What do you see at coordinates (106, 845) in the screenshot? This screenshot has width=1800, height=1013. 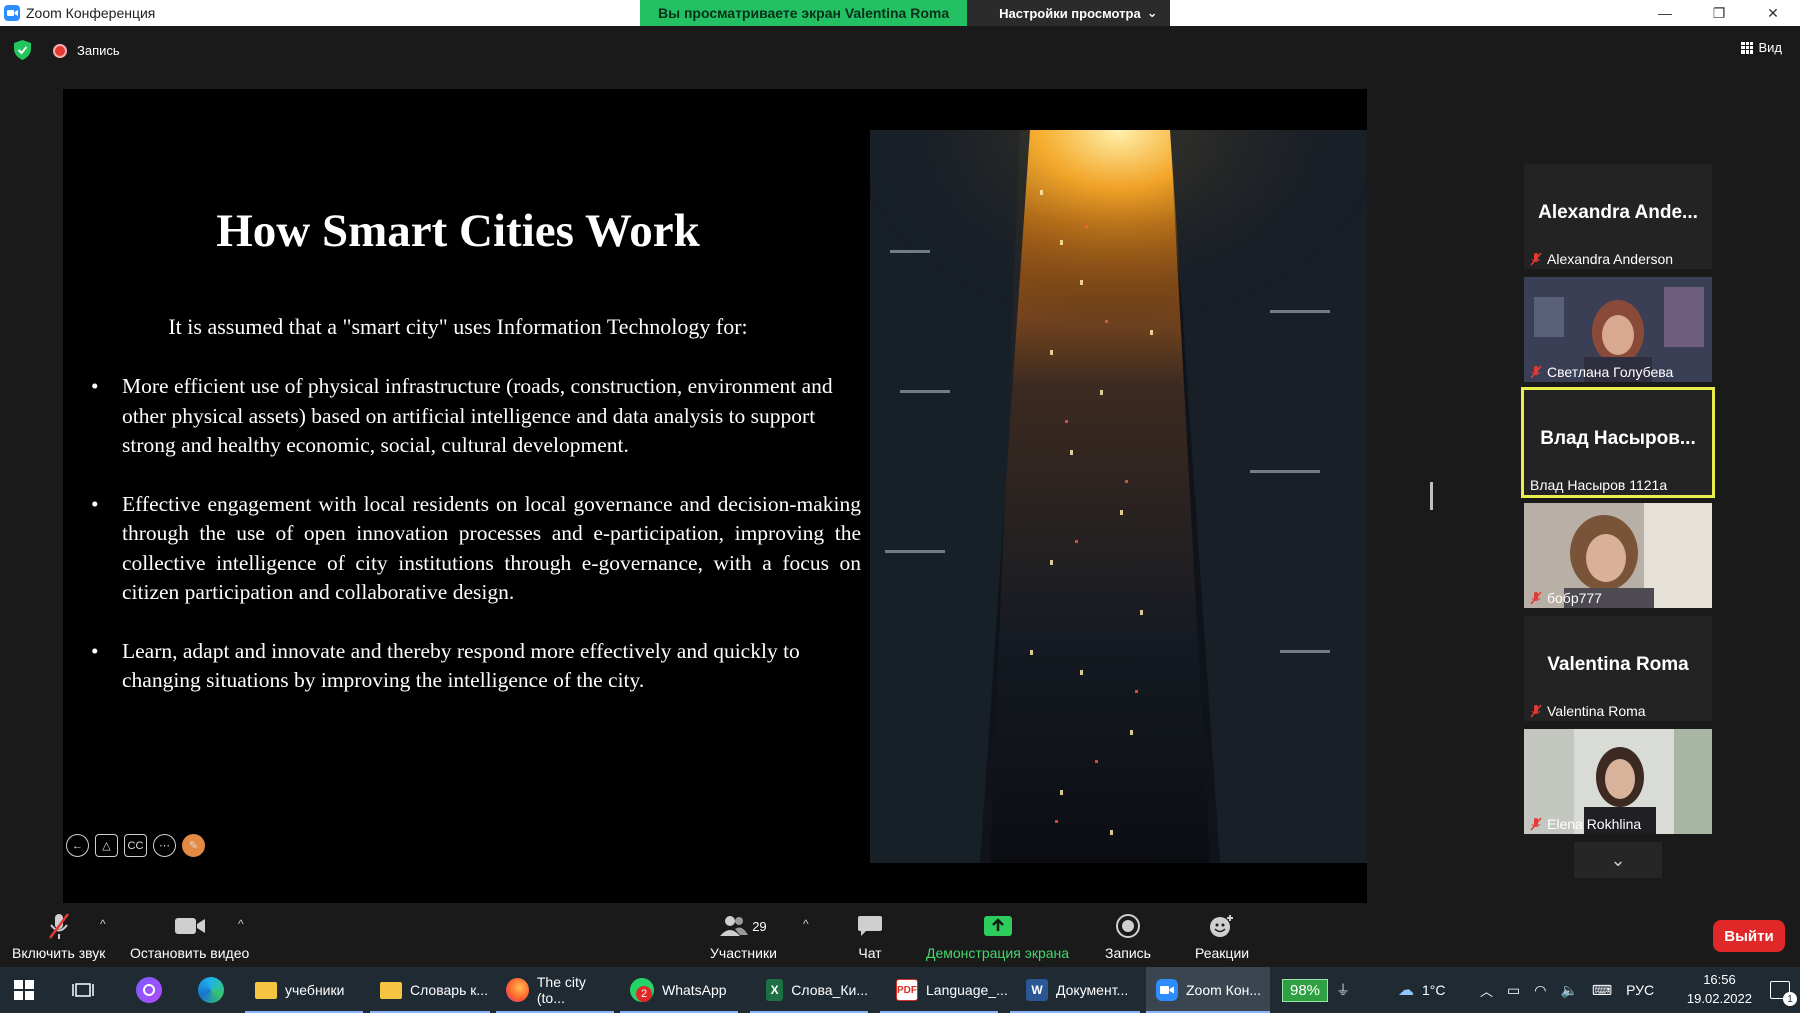 I see `pointer-tool-button: △` at bounding box center [106, 845].